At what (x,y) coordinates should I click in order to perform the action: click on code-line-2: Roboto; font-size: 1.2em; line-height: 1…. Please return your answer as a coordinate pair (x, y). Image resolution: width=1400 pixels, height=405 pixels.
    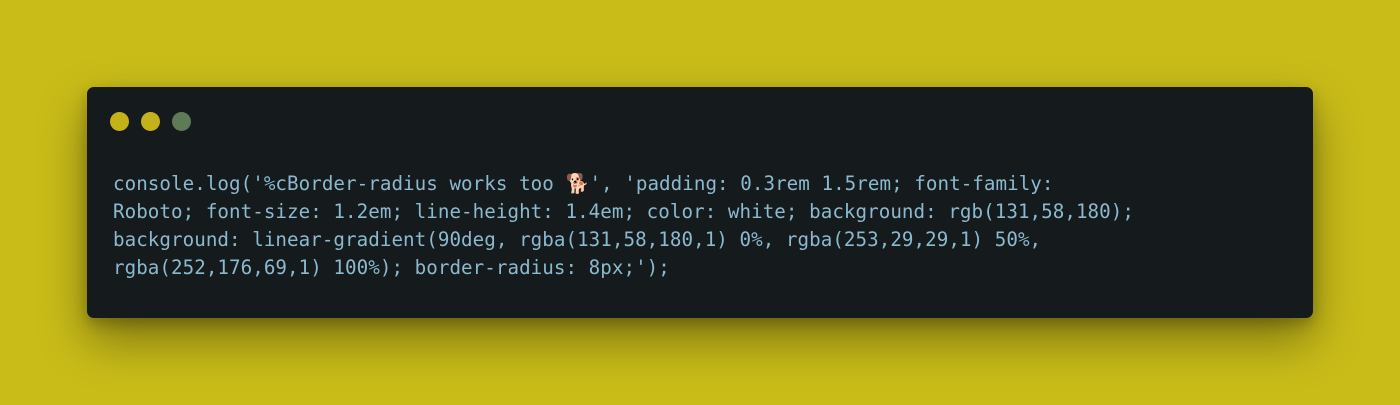
    Looking at the image, I should click on (623, 211).